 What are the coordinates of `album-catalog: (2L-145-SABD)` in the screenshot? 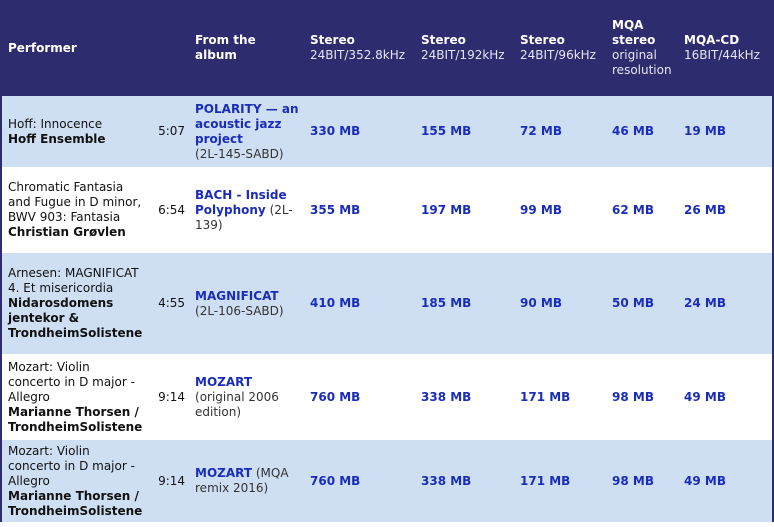 It's located at (239, 153).